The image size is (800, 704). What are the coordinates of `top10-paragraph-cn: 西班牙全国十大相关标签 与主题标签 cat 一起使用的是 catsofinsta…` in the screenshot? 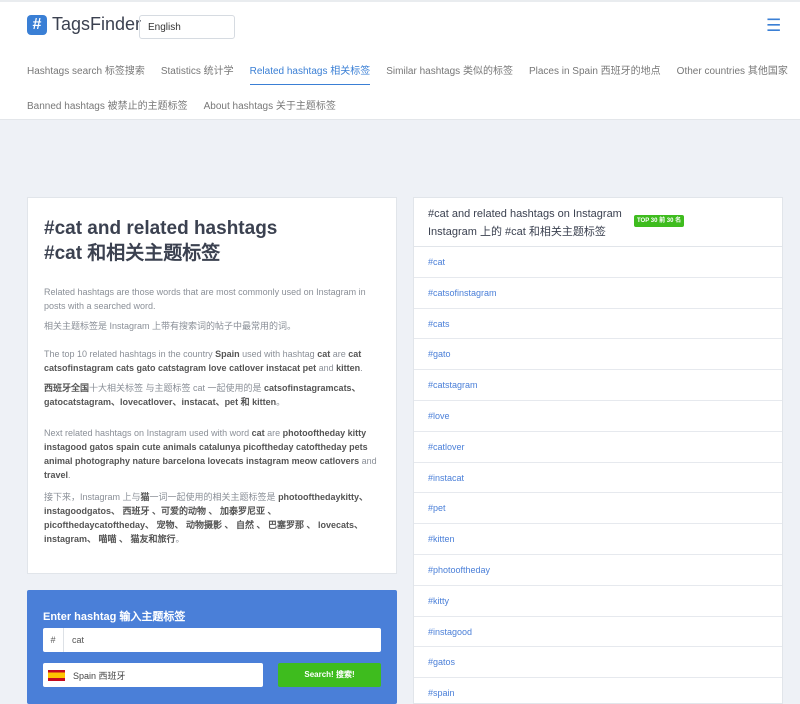 It's located at (202, 395).